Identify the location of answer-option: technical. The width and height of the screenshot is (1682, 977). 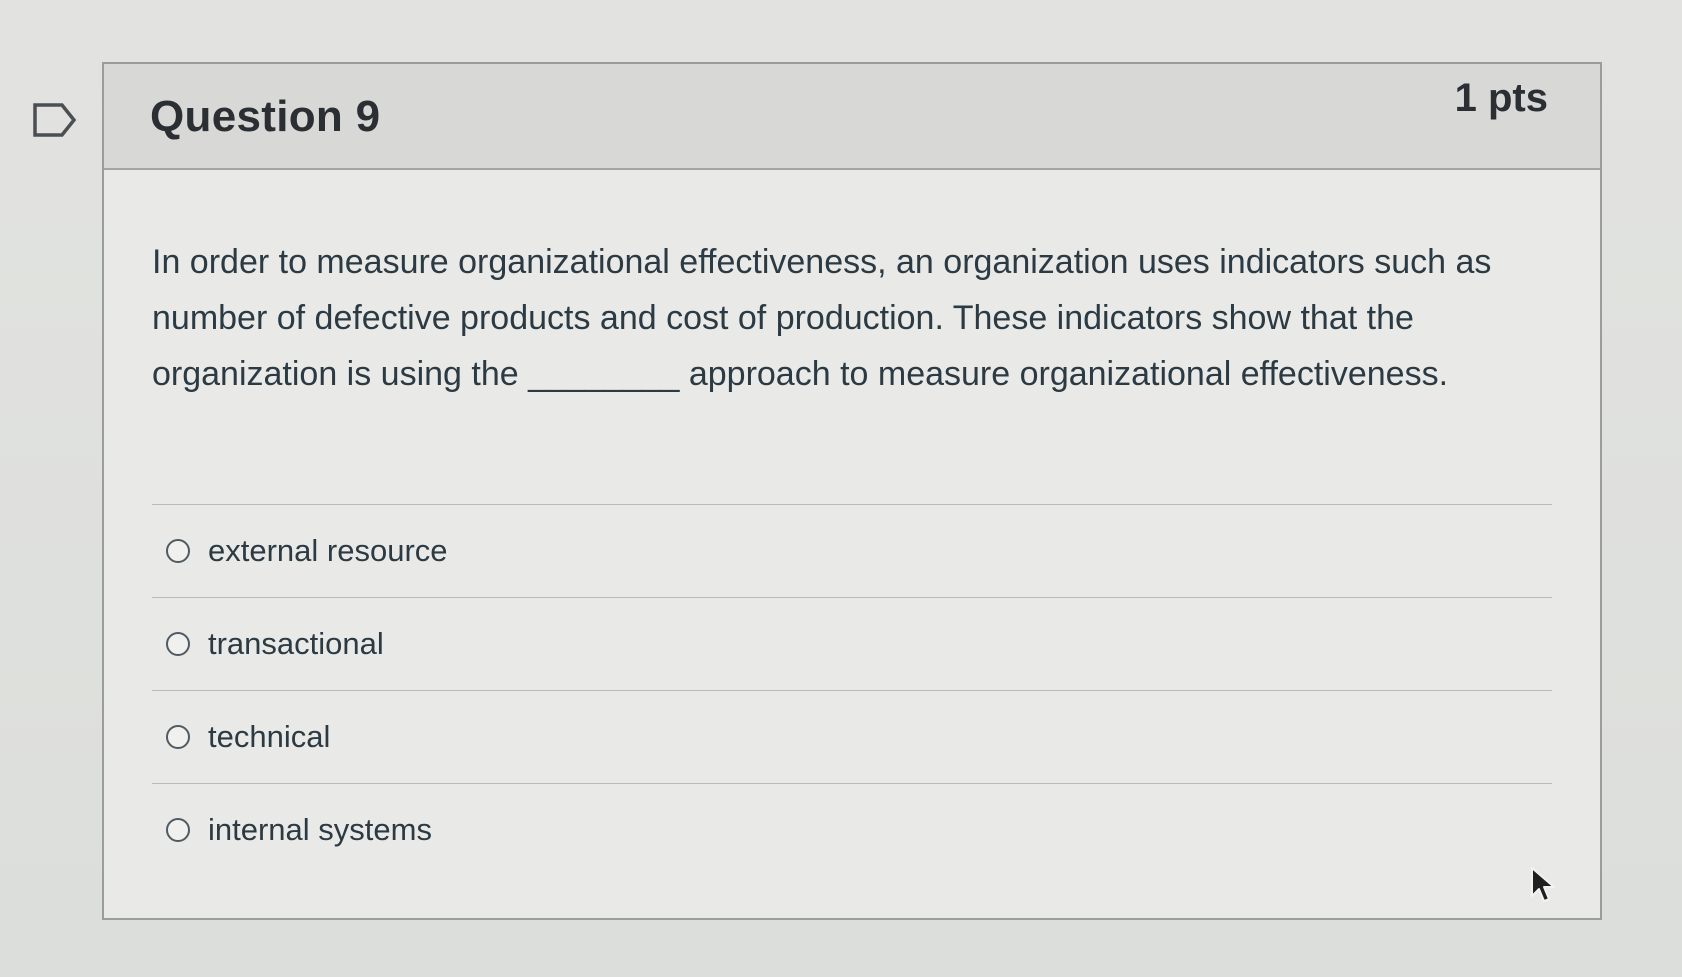
(852, 736).